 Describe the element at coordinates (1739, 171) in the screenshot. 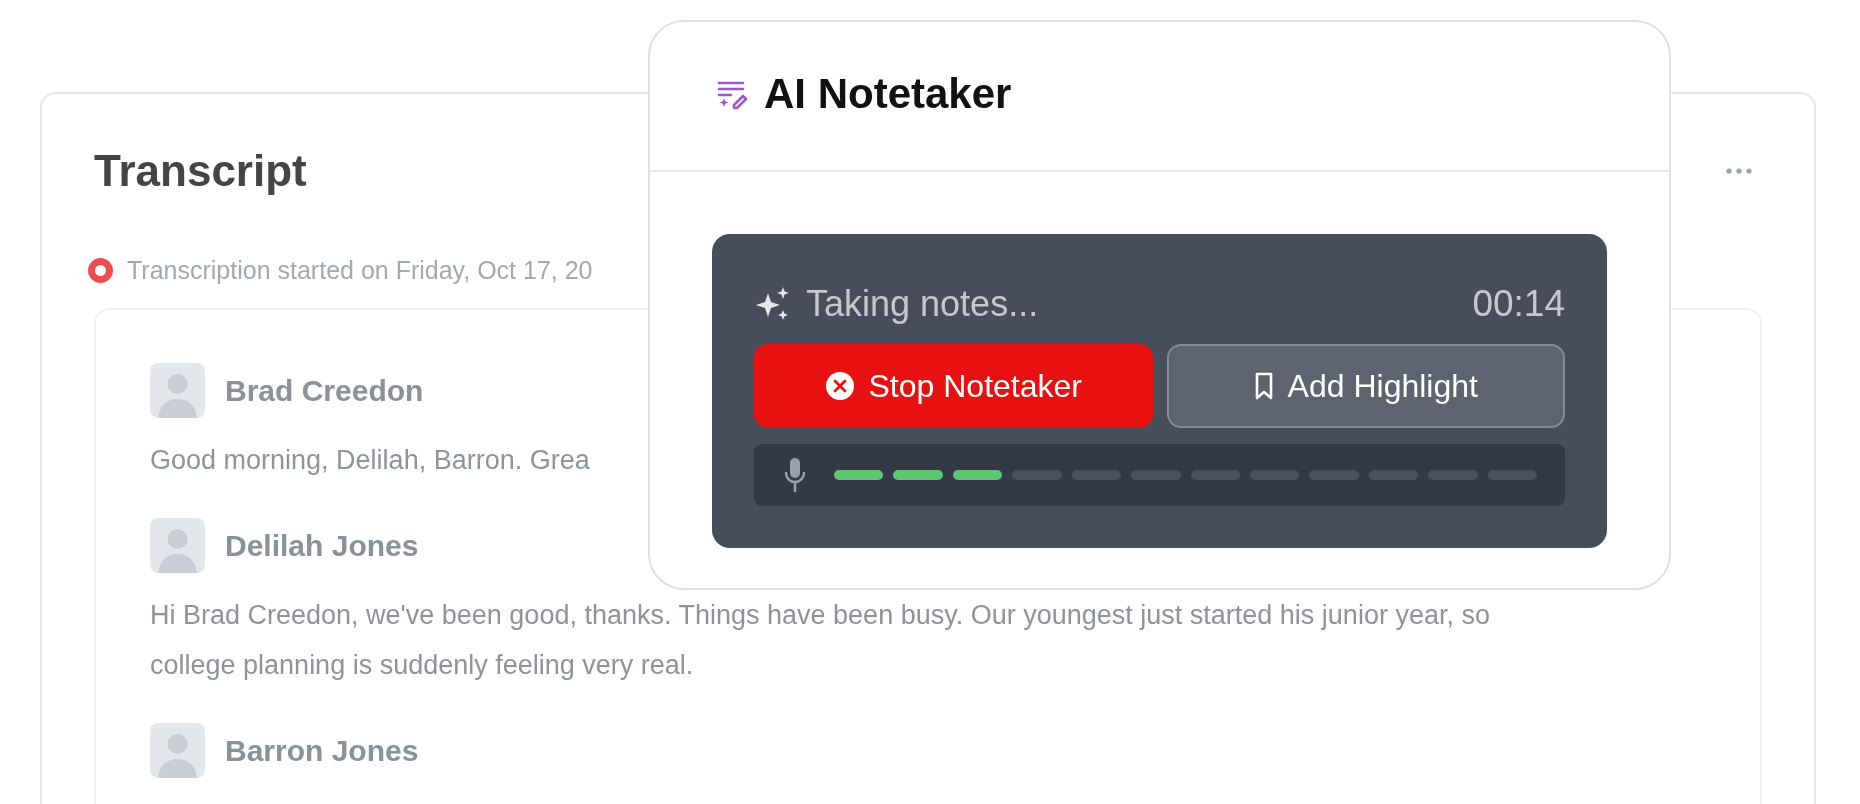

I see `more-icon` at that location.